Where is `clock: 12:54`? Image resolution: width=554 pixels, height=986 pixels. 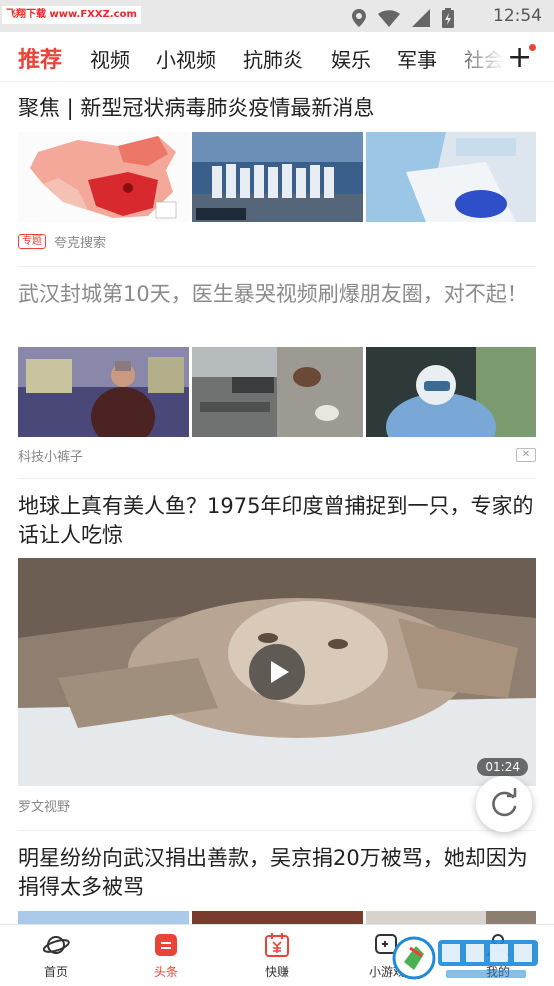 clock: 12:54 is located at coordinates (517, 16).